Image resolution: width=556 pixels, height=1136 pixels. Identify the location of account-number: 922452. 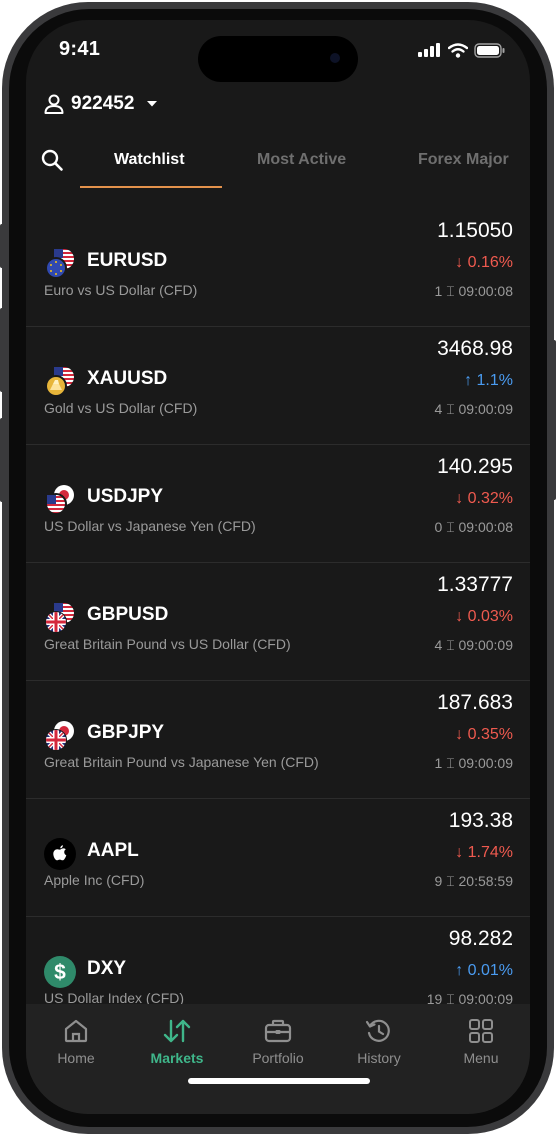
(103, 103).